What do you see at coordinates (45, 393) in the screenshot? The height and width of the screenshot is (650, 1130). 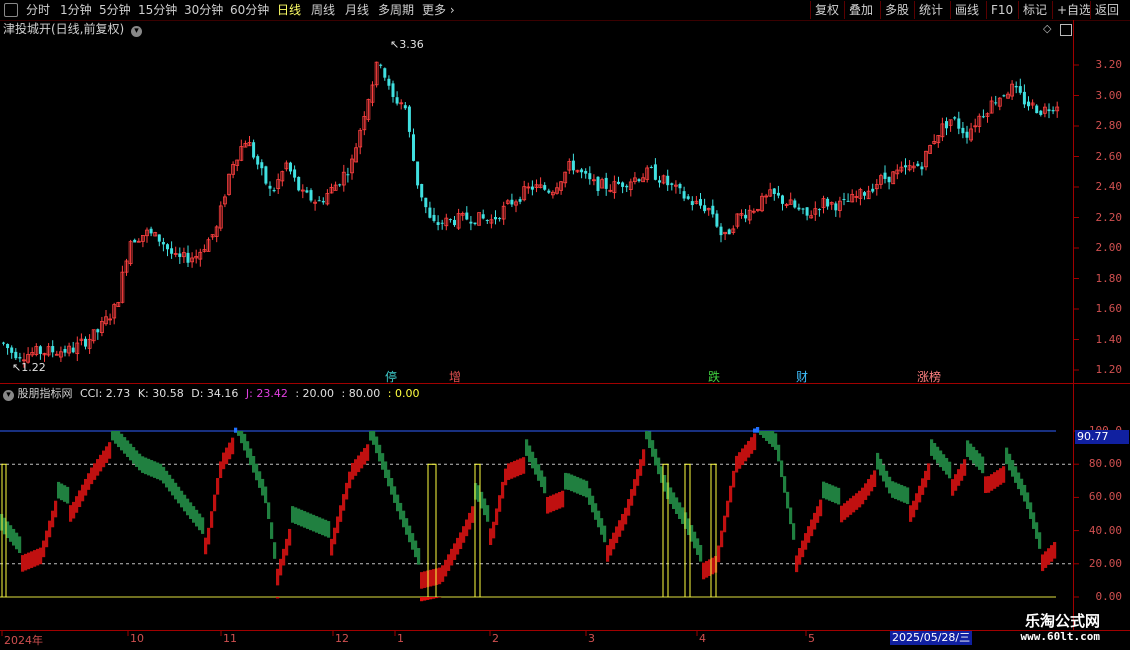 I see `indicator-name: 股朋指标网` at bounding box center [45, 393].